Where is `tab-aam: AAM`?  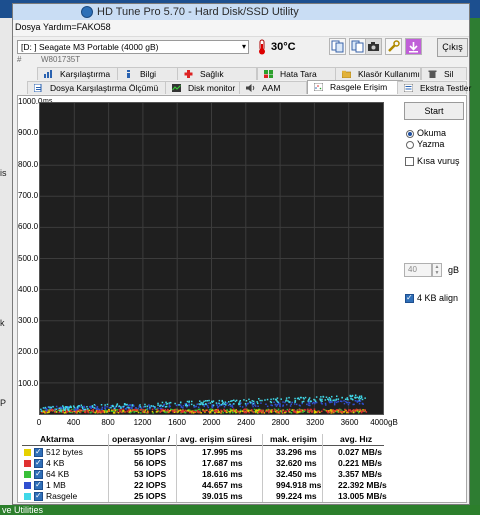
tab-aam: AAM is located at coordinates (273, 87).